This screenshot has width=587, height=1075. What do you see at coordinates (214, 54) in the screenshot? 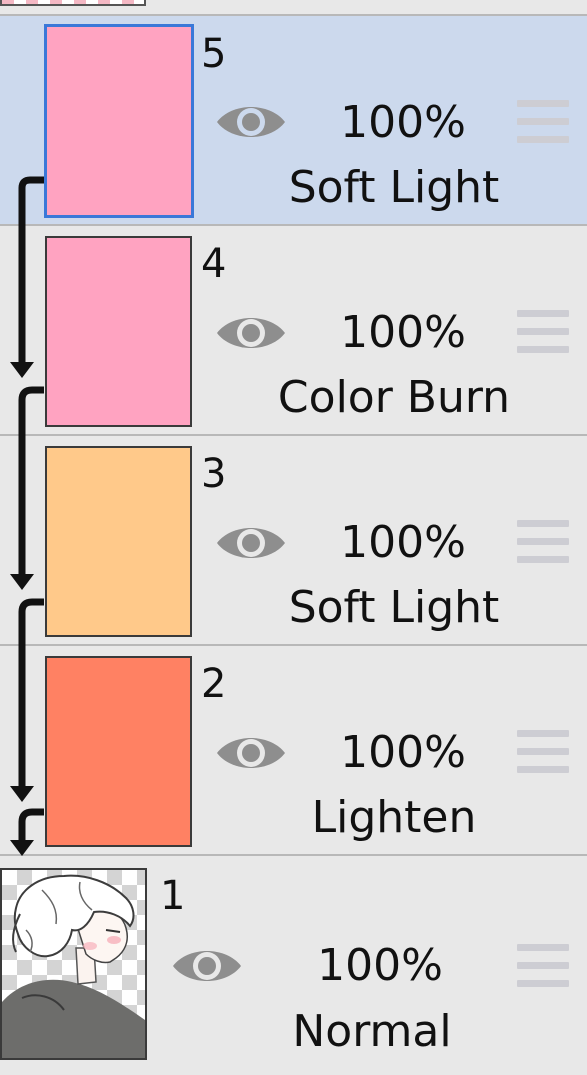
I see `layer-number: 5` at bounding box center [214, 54].